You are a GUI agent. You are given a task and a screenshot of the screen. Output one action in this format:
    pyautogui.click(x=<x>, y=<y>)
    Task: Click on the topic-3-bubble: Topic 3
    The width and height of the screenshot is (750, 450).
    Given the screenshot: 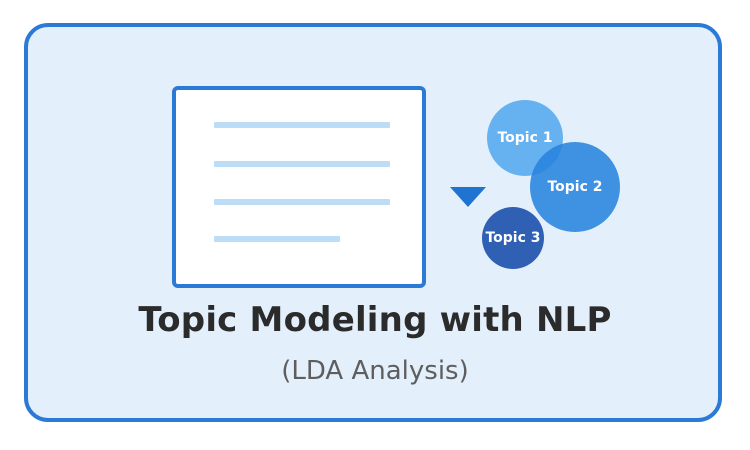 What is the action you would take?
    pyautogui.click(x=513, y=238)
    